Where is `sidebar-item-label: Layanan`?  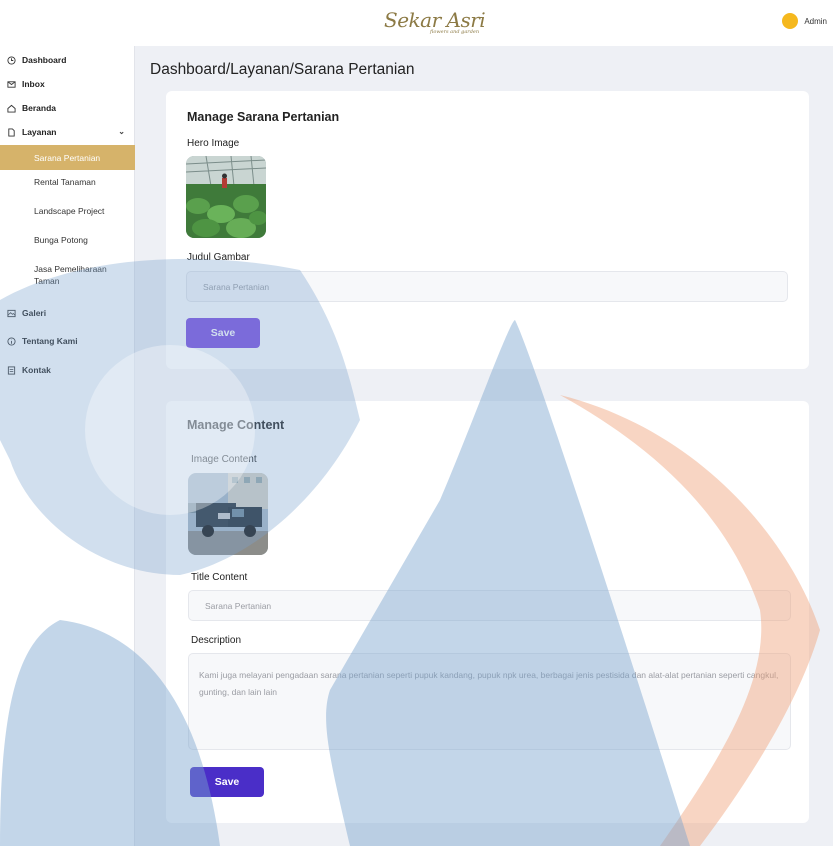
sidebar-item-label: Layanan is located at coordinates (39, 132).